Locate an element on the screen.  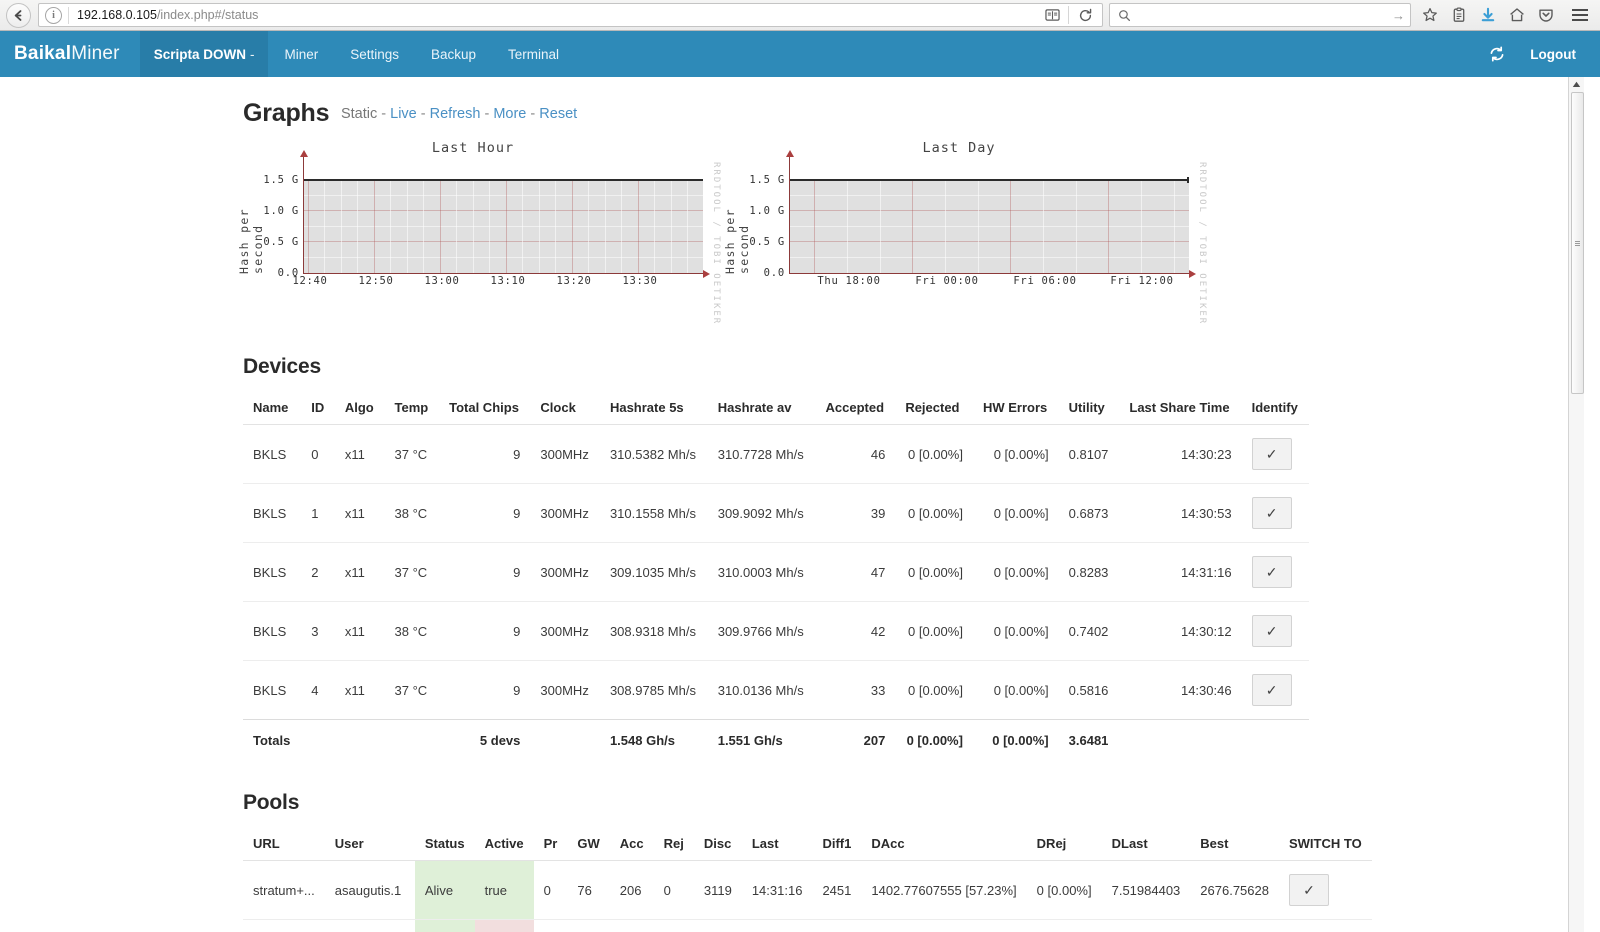
switch-to-cell: ✓ is located at coordinates (1325, 890).